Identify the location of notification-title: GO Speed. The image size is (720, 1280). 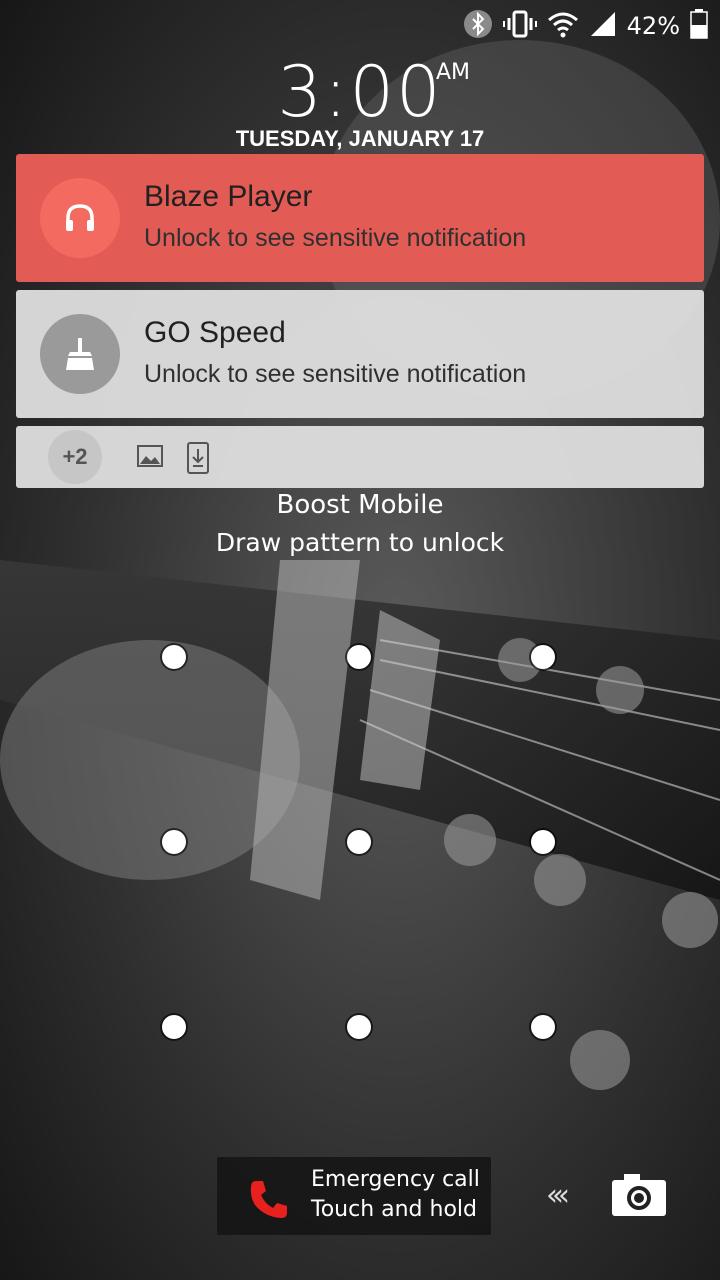
(215, 332).